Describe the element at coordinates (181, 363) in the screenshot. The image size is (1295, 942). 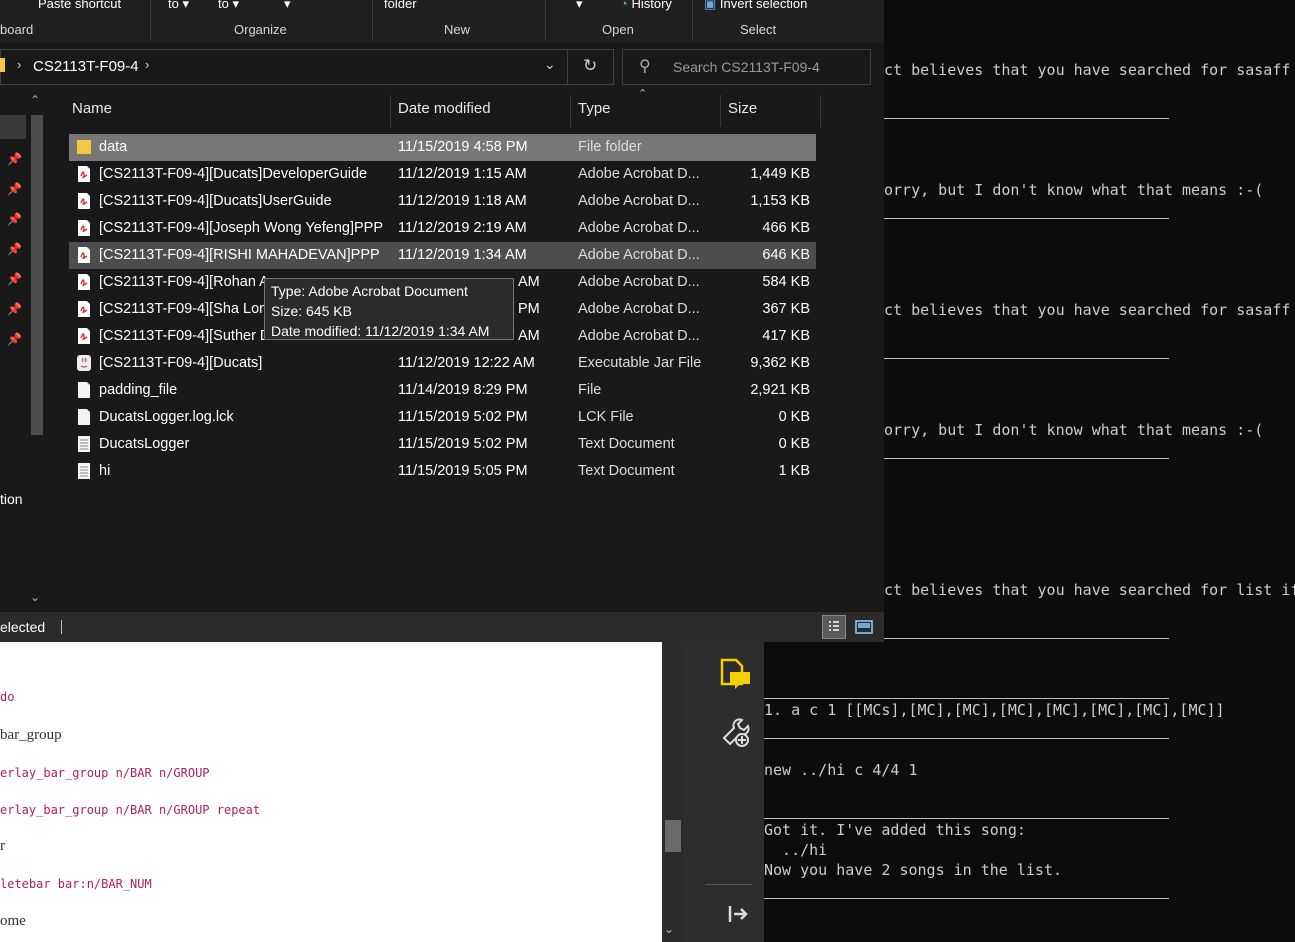
I see `file-name: [CS2113T-F09-4][Ducats]` at that location.